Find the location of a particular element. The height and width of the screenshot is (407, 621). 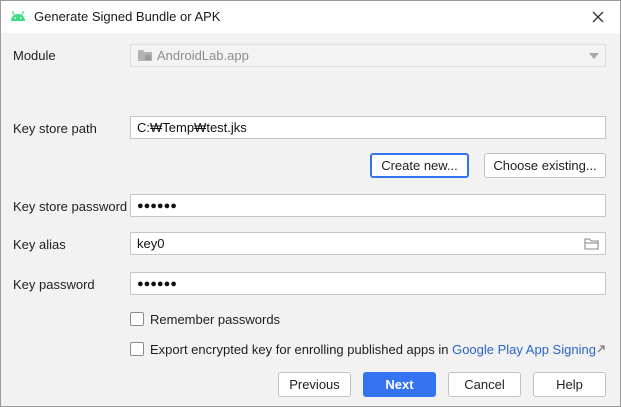

remember-passwords-label: Remember passwords is located at coordinates (215, 319).